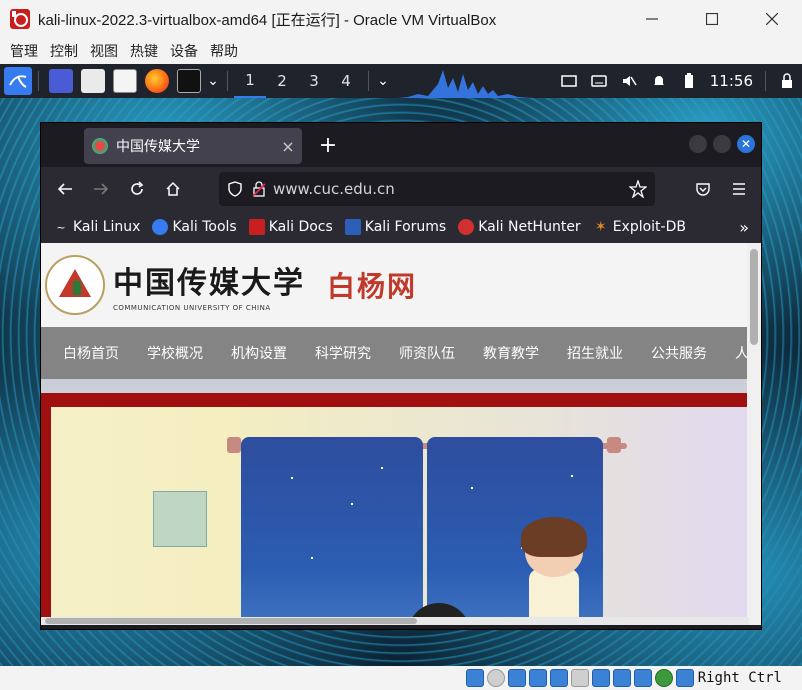  What do you see at coordinates (64, 51) in the screenshot?
I see `menu-control: 控制` at bounding box center [64, 51].